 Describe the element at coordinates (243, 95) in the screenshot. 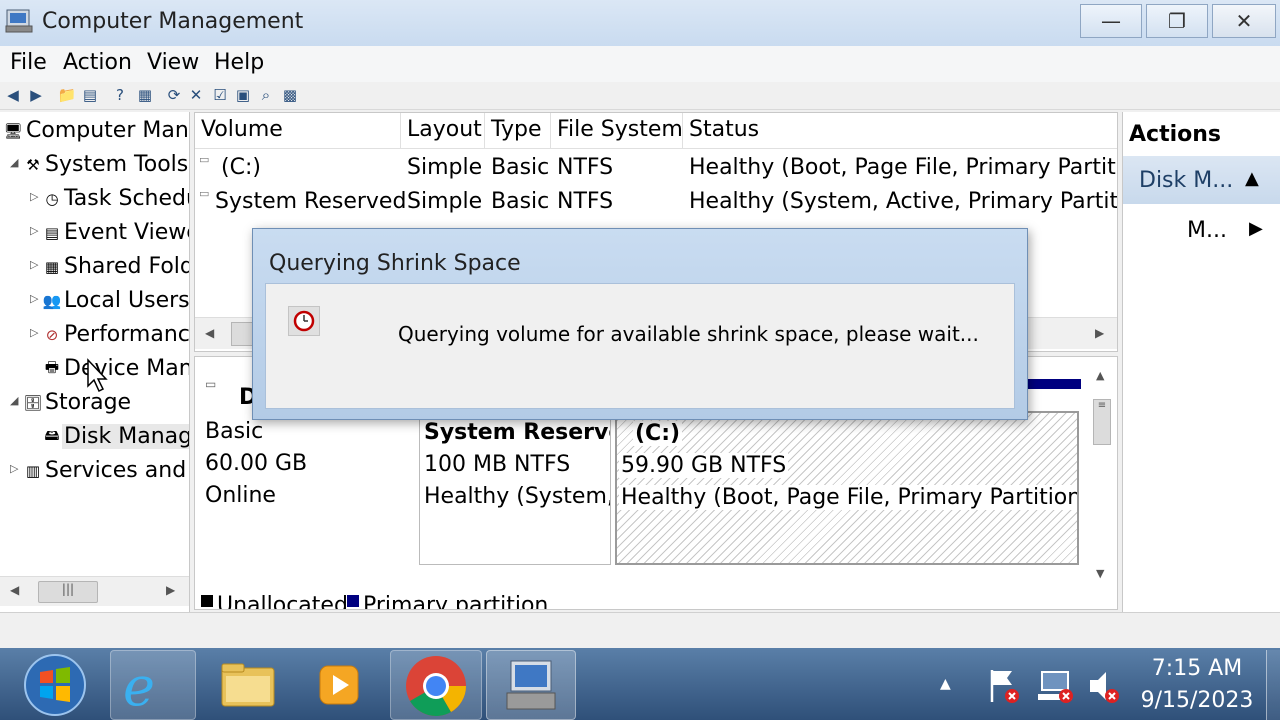

I see `open-icon: ▣` at that location.